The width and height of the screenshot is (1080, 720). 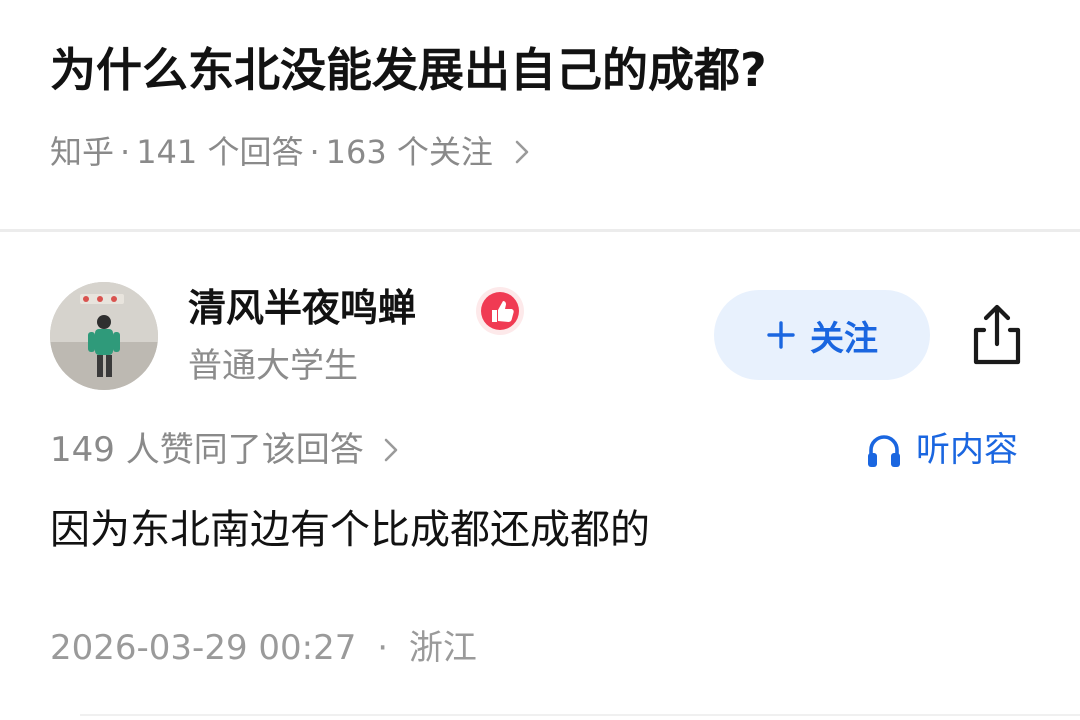 What do you see at coordinates (442, 648) in the screenshot?
I see `answer-location: 浙江` at bounding box center [442, 648].